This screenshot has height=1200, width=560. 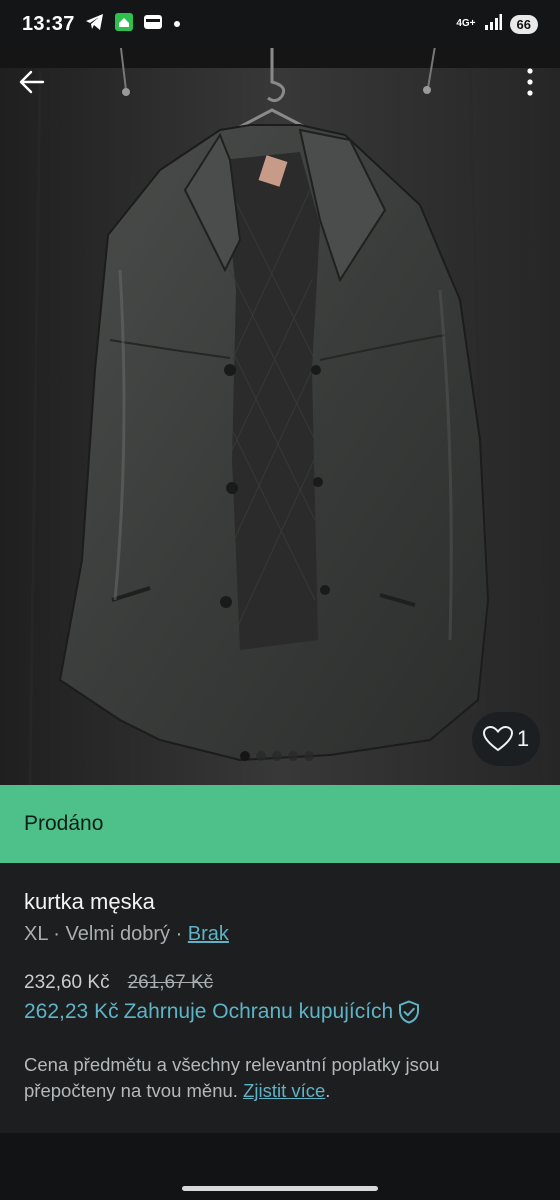 I want to click on signal-icon, so click(x=493, y=24).